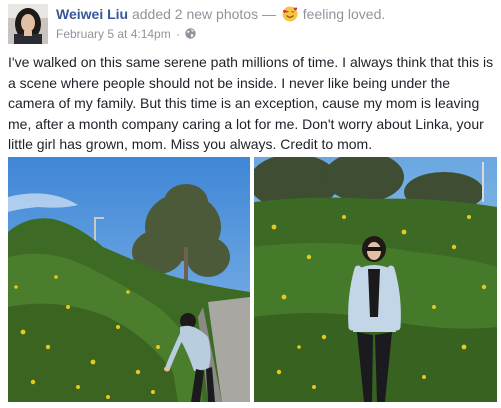 The height and width of the screenshot is (408, 501). What do you see at coordinates (92, 14) in the screenshot?
I see `author-name-link: Weiwei Liu` at bounding box center [92, 14].